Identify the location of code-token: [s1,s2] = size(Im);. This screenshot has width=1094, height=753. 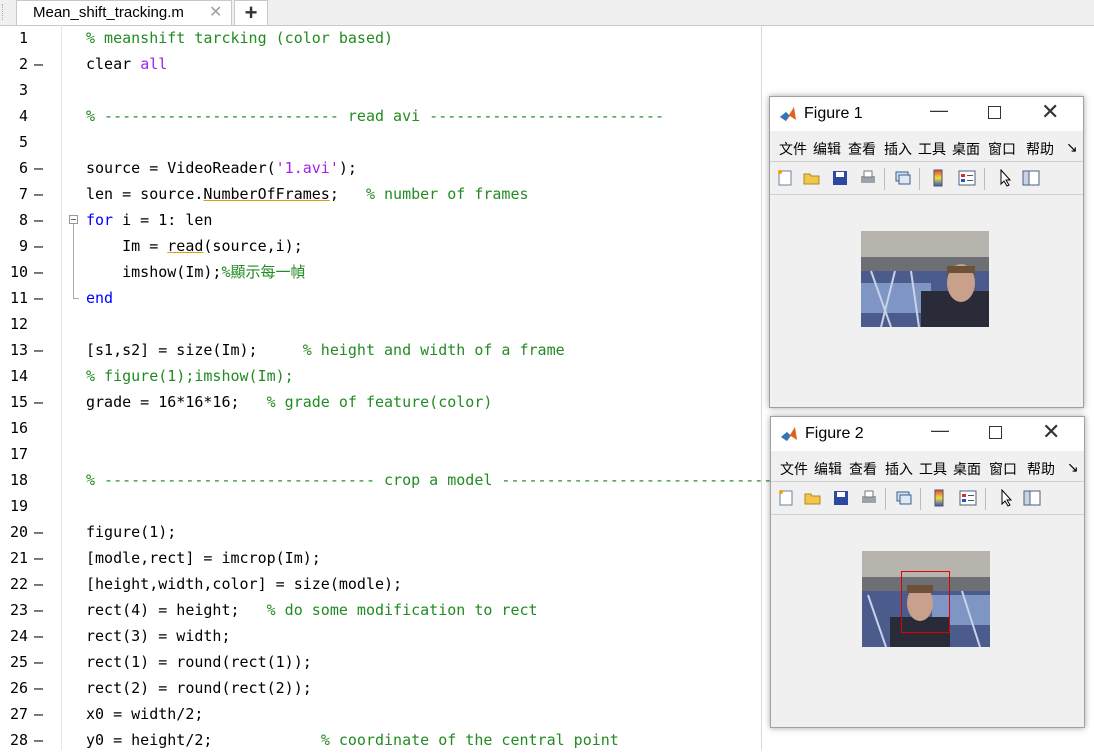
(194, 350).